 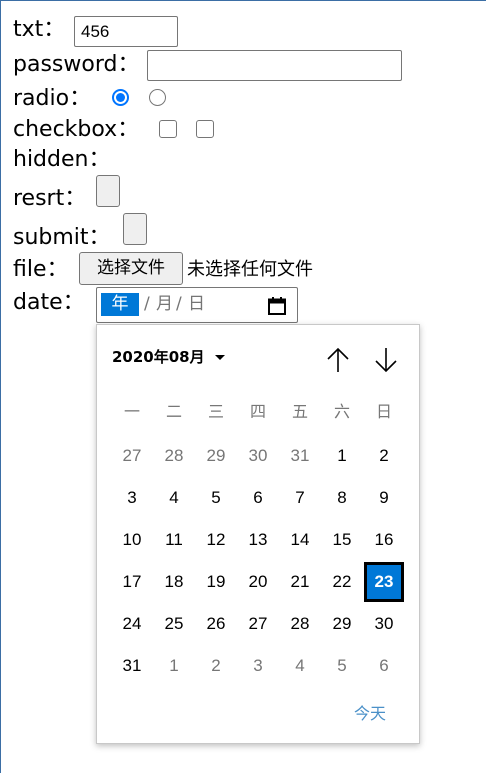 I want to click on day-cell: 13, so click(x=258, y=540).